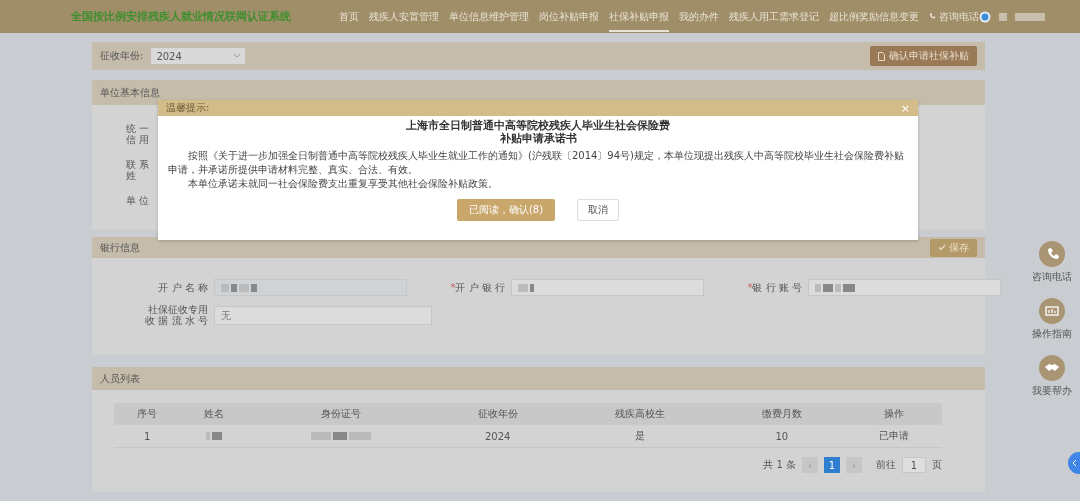 Image resolution: width=1080 pixels, height=501 pixels. I want to click on dialog-title: 温馨提示:, so click(188, 108).